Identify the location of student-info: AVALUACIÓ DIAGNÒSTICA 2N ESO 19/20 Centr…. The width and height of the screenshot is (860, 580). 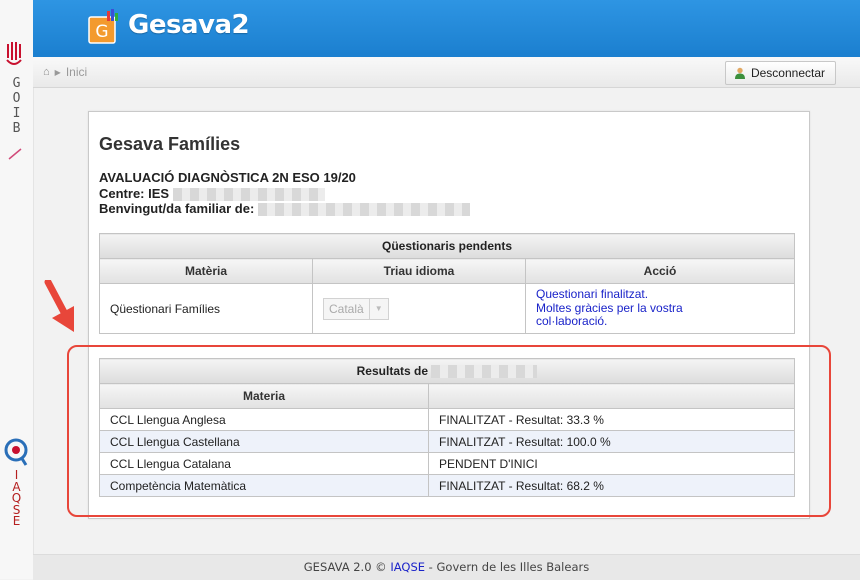
(284, 193).